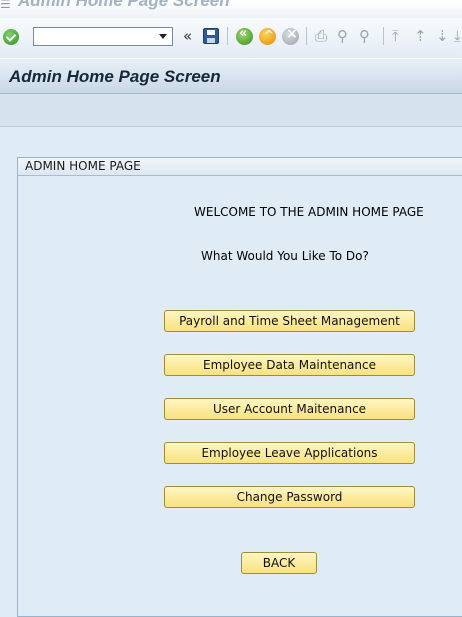 The image size is (462, 617). What do you see at coordinates (290, 35) in the screenshot?
I see `cancel-icon` at bounding box center [290, 35].